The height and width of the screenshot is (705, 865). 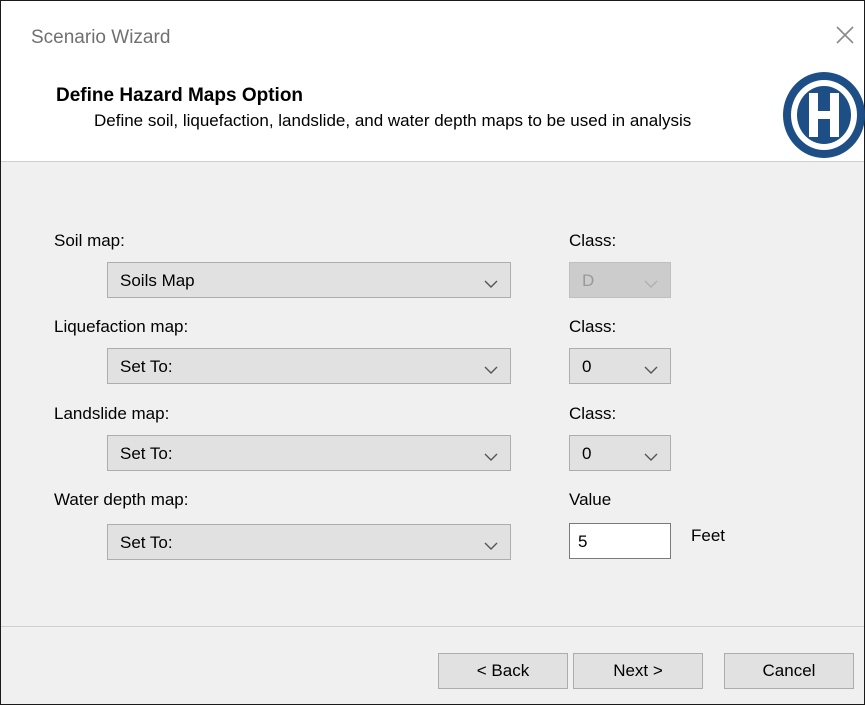 What do you see at coordinates (309, 280) in the screenshot?
I see `soil-map-dropdown: Soils Map` at bounding box center [309, 280].